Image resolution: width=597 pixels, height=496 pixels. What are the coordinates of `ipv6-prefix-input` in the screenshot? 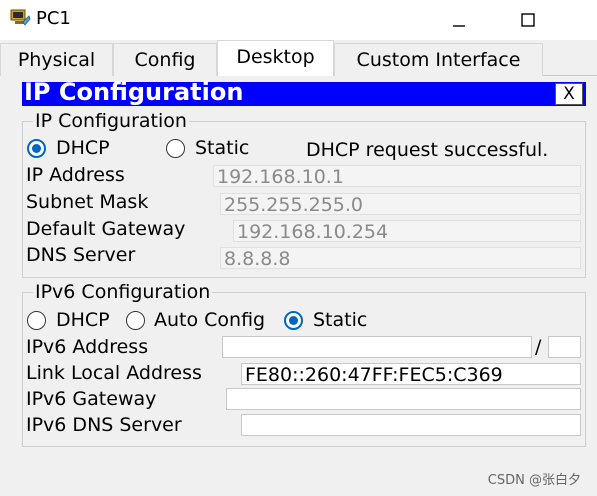 It's located at (564, 347).